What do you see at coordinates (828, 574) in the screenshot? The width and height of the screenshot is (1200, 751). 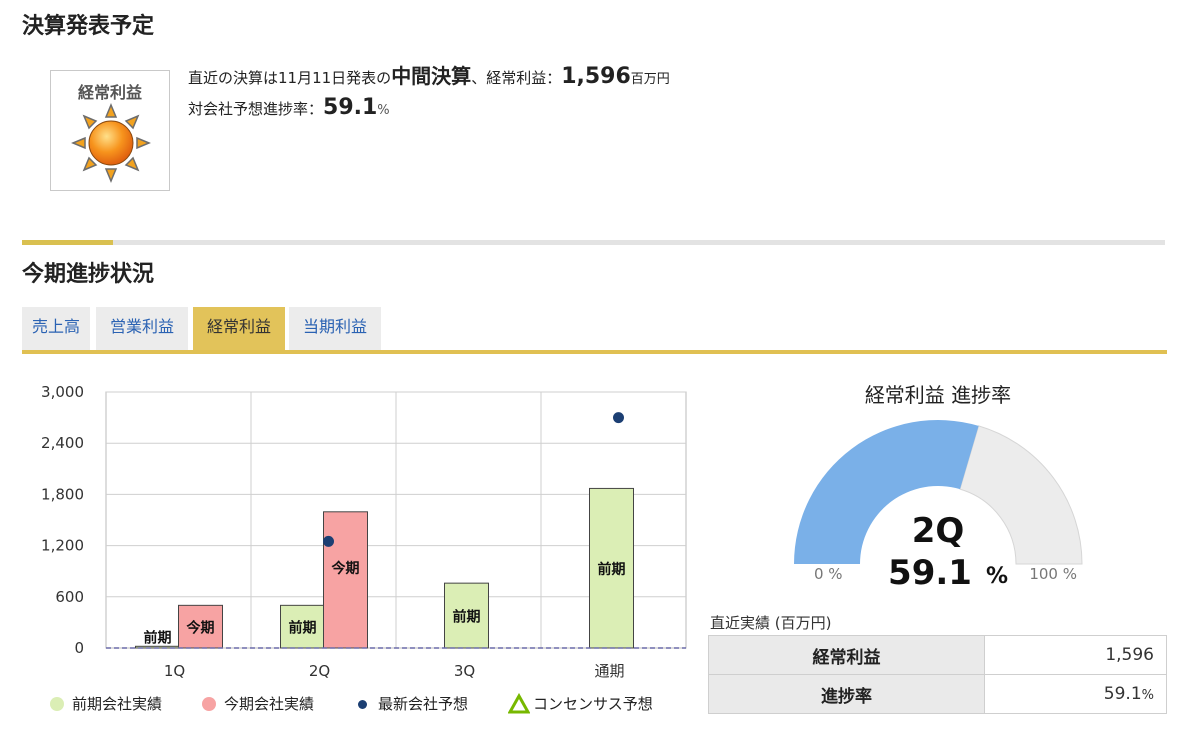 I see `gauge-min-label: 0 %` at bounding box center [828, 574].